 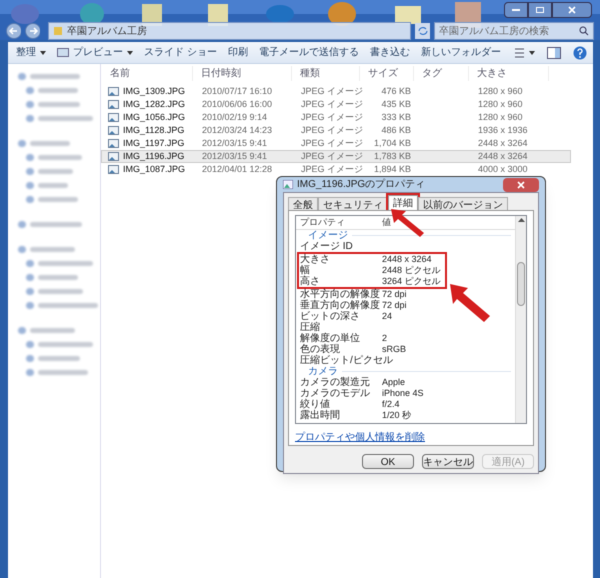 I want to click on property-name: 絞り値, so click(x=315, y=404).